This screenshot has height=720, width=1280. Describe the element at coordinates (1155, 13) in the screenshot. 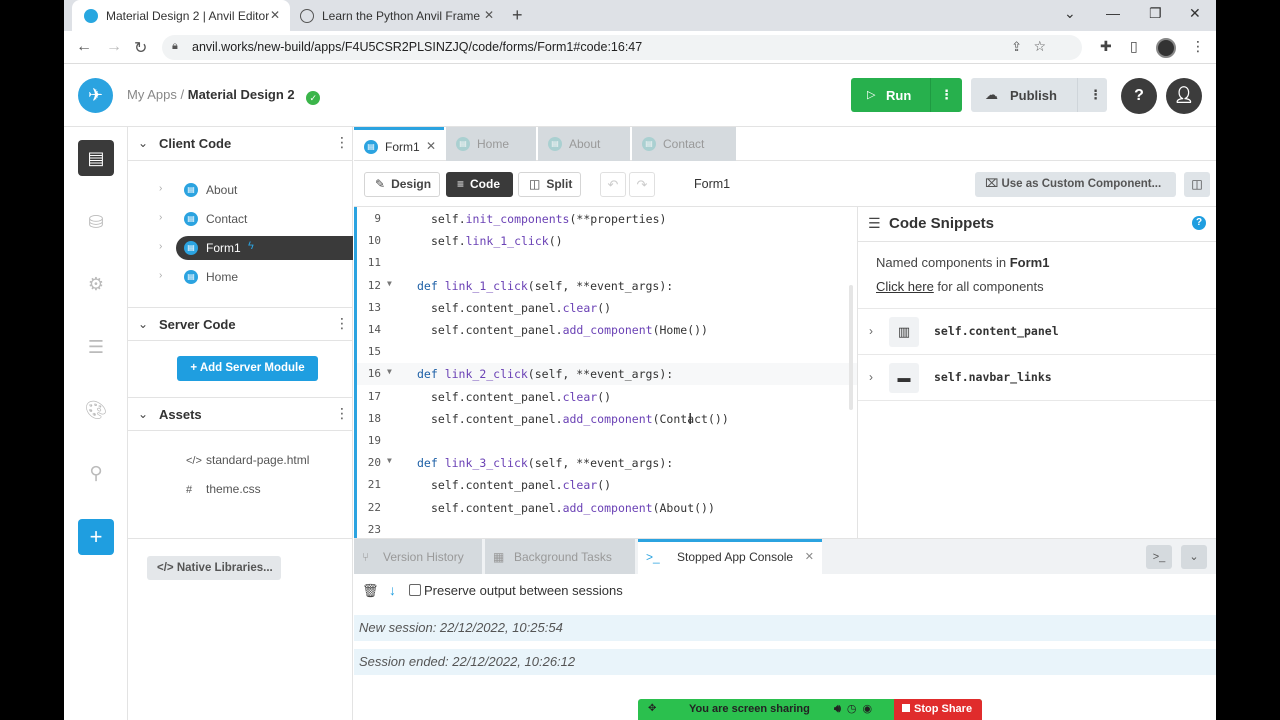

I see `maximize-icon: ❐` at that location.